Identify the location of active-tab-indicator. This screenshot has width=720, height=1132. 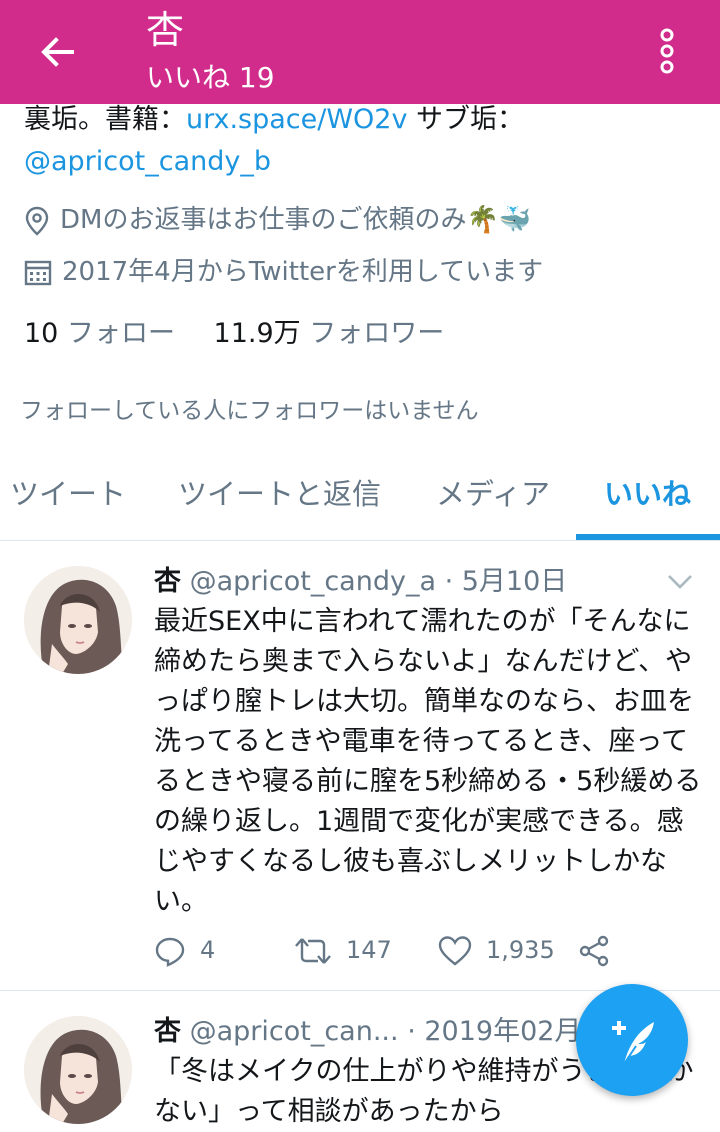
(648, 537).